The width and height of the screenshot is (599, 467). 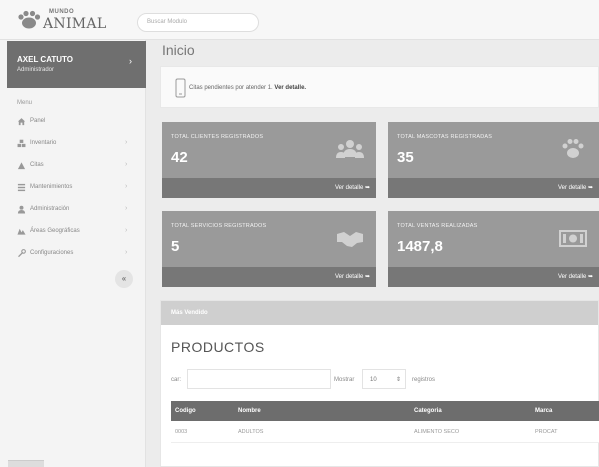 What do you see at coordinates (77, 167) in the screenshot?
I see `sidebar-item-citas: Citas ›` at bounding box center [77, 167].